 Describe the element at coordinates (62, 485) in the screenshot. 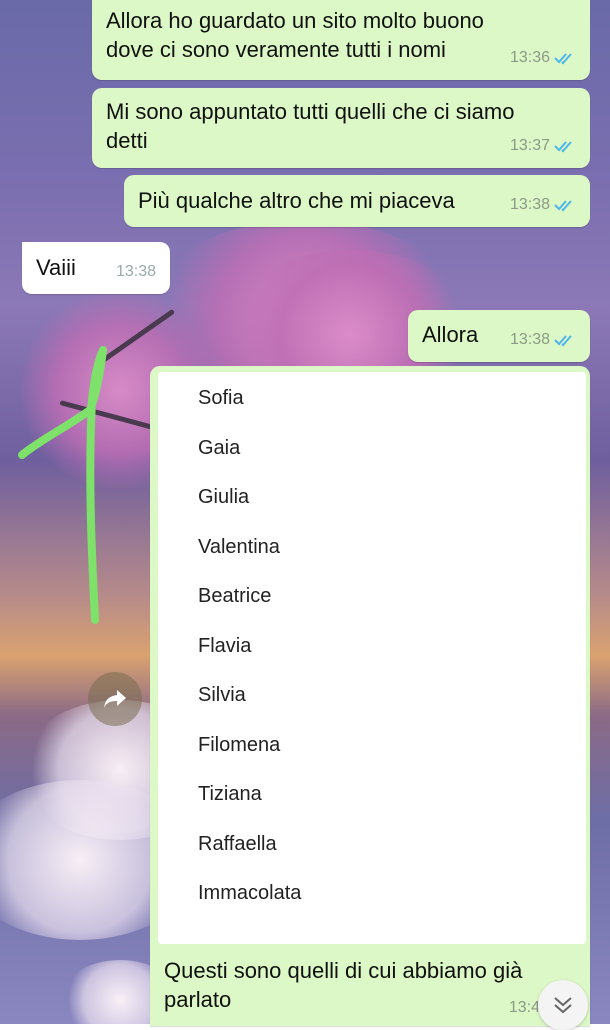

I see `drawn-arrow-annotation` at that location.